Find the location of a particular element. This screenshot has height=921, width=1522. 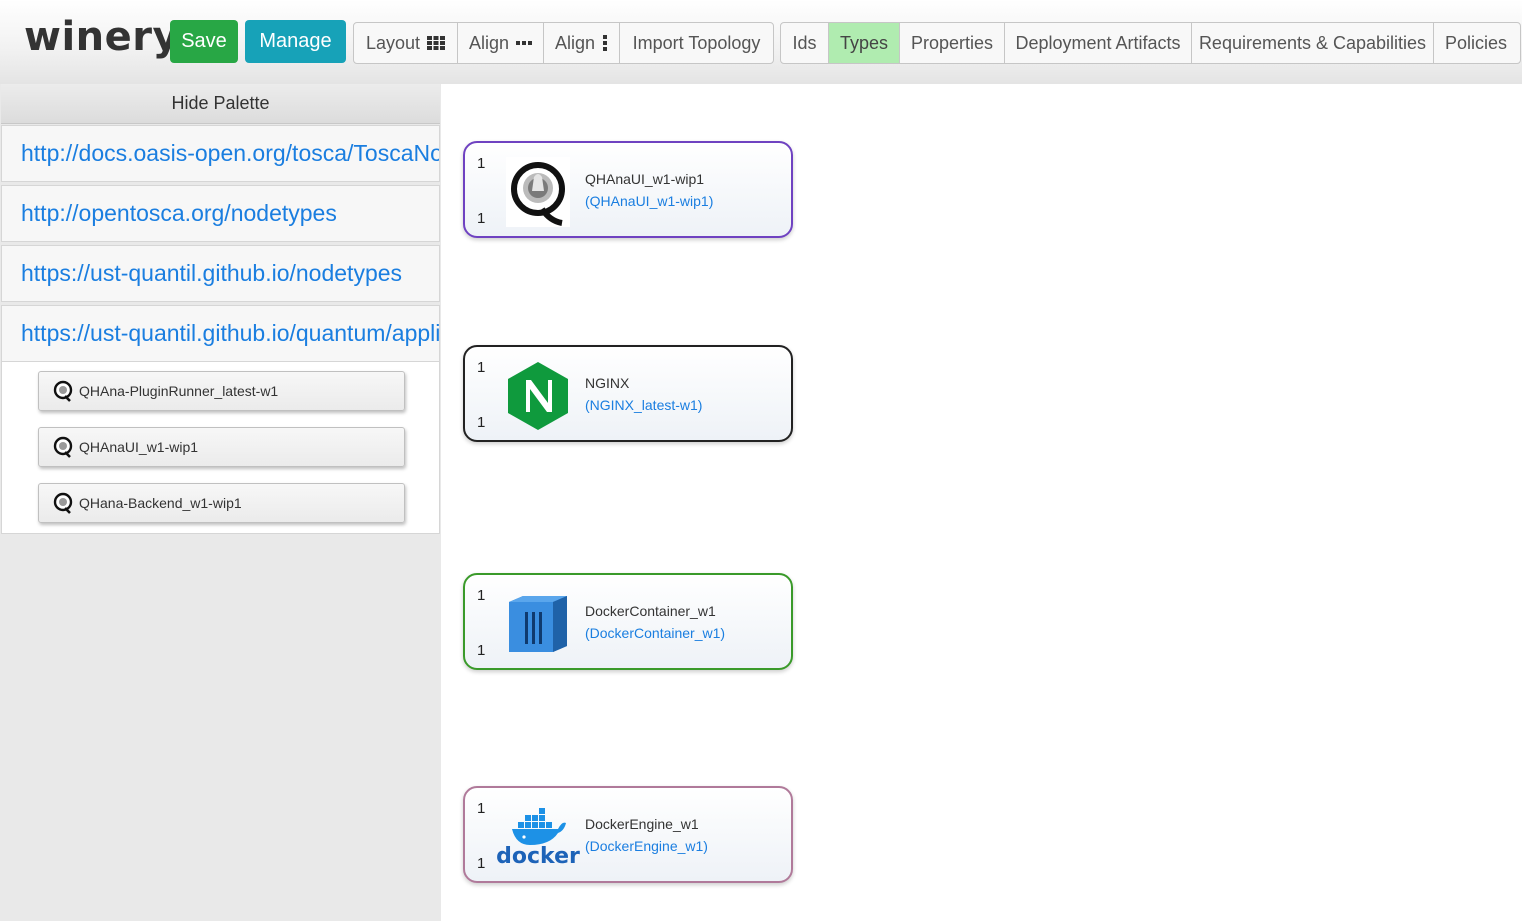

deployment-artifacts-toggle: Deployment Artifacts is located at coordinates (1098, 43).